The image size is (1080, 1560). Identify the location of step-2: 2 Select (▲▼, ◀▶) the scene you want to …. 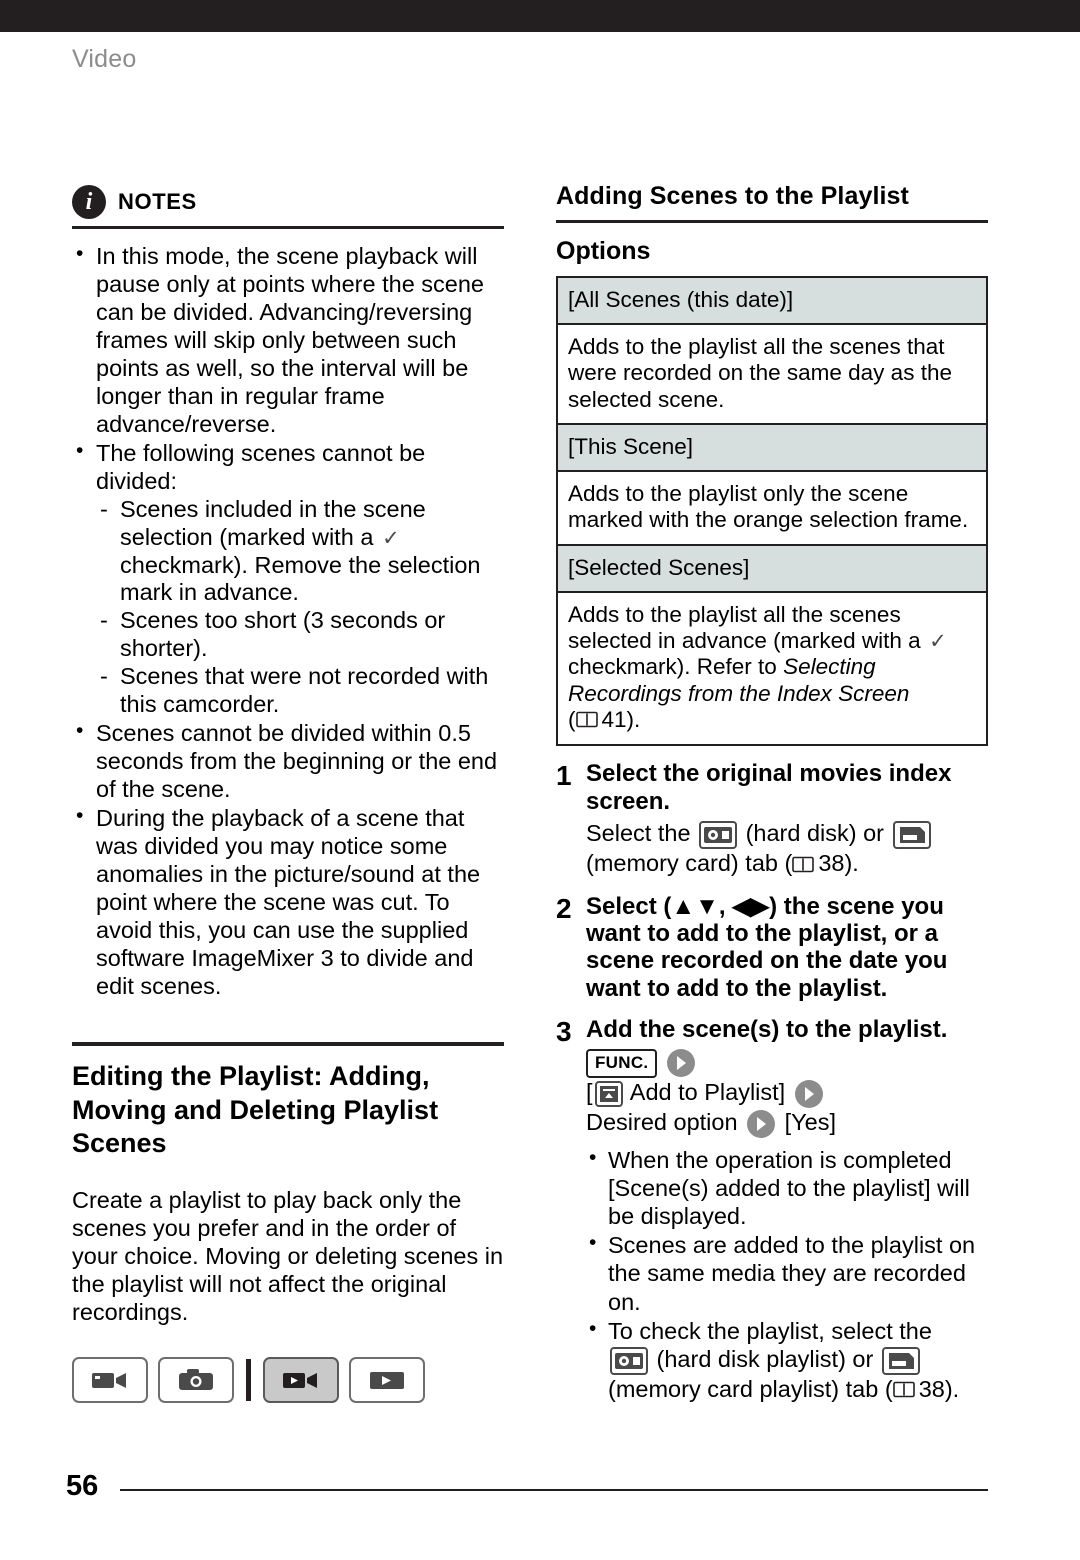
(772, 947).